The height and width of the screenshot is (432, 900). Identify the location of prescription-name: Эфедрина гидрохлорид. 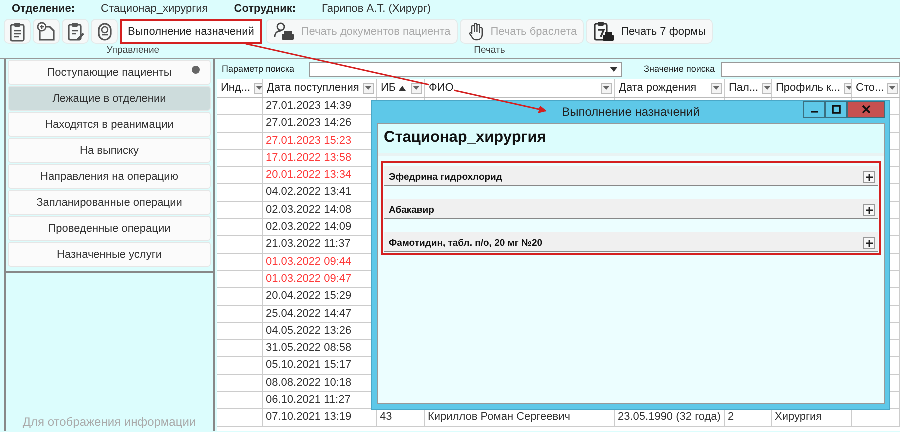
(445, 177).